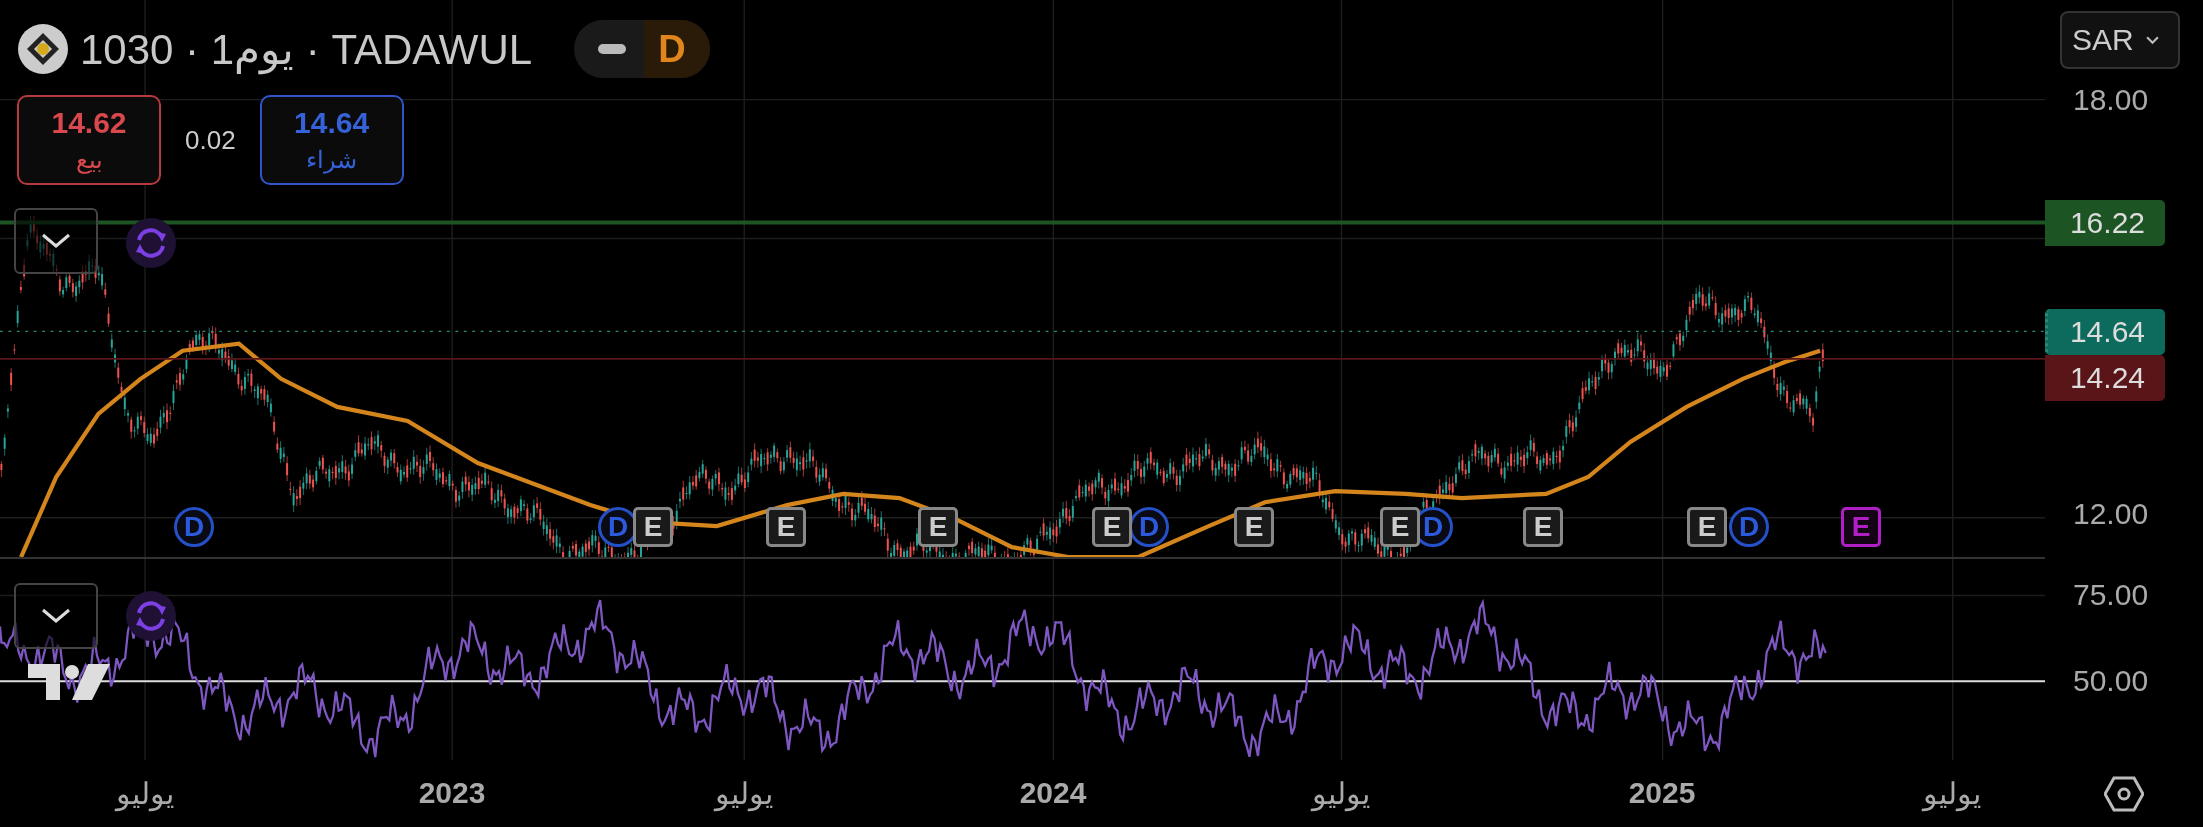  I want to click on price-tag: 14.24, so click(2105, 377).